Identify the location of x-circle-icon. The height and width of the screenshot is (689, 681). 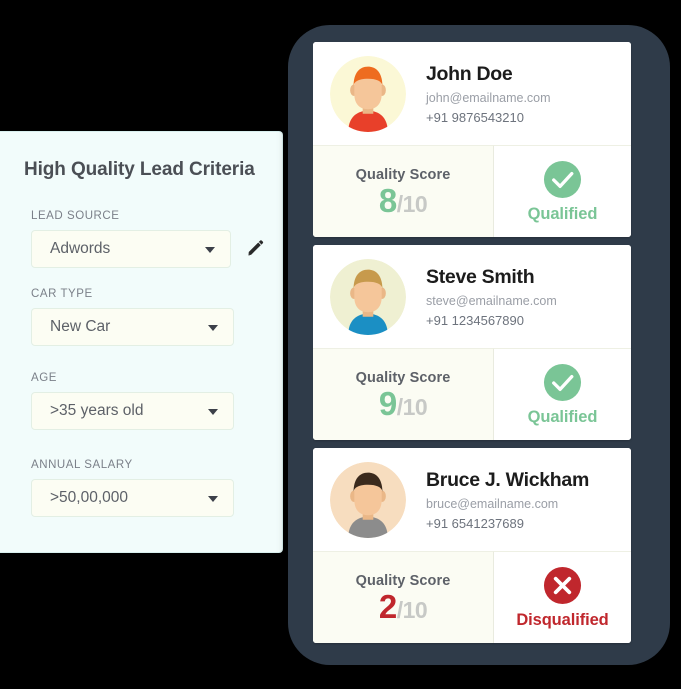
(562, 585).